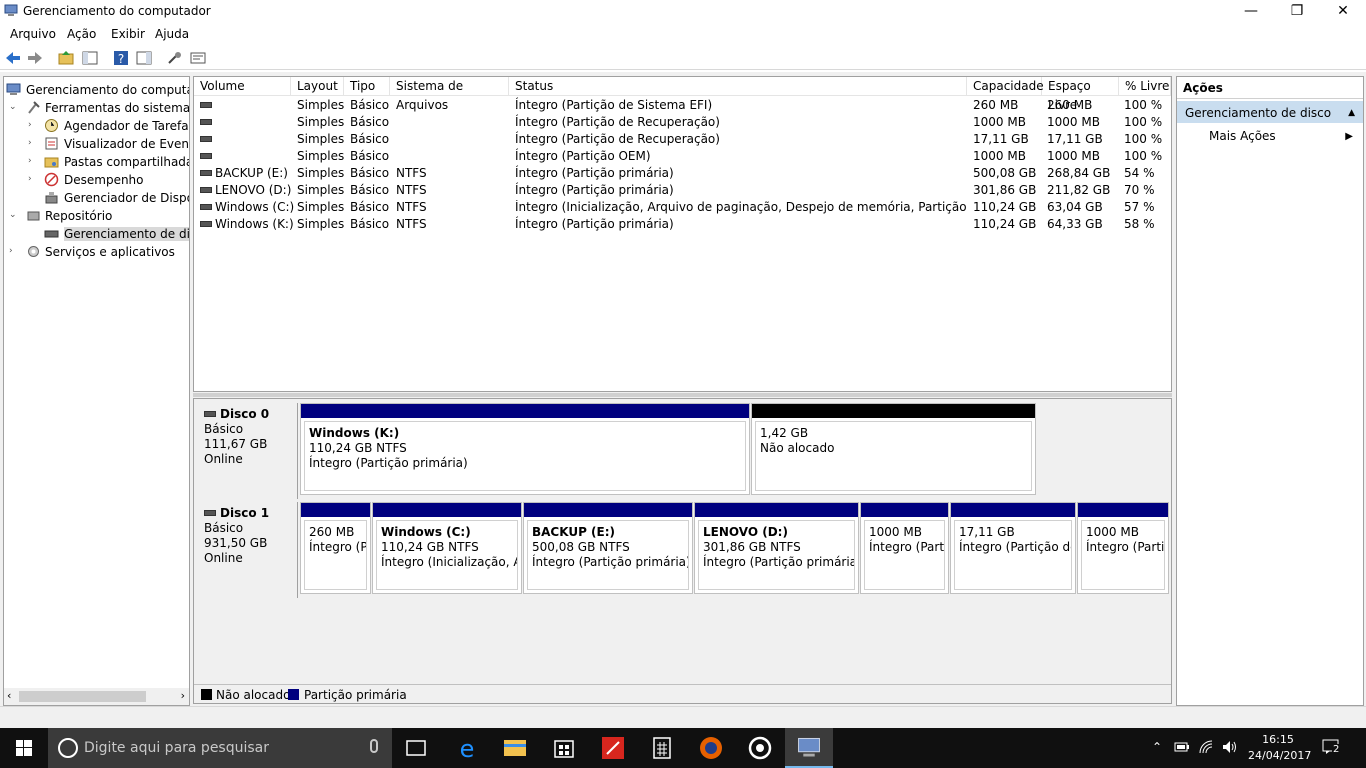 The image size is (1366, 768). What do you see at coordinates (809, 748) in the screenshot?
I see `computer-management-taskbar-icon` at bounding box center [809, 748].